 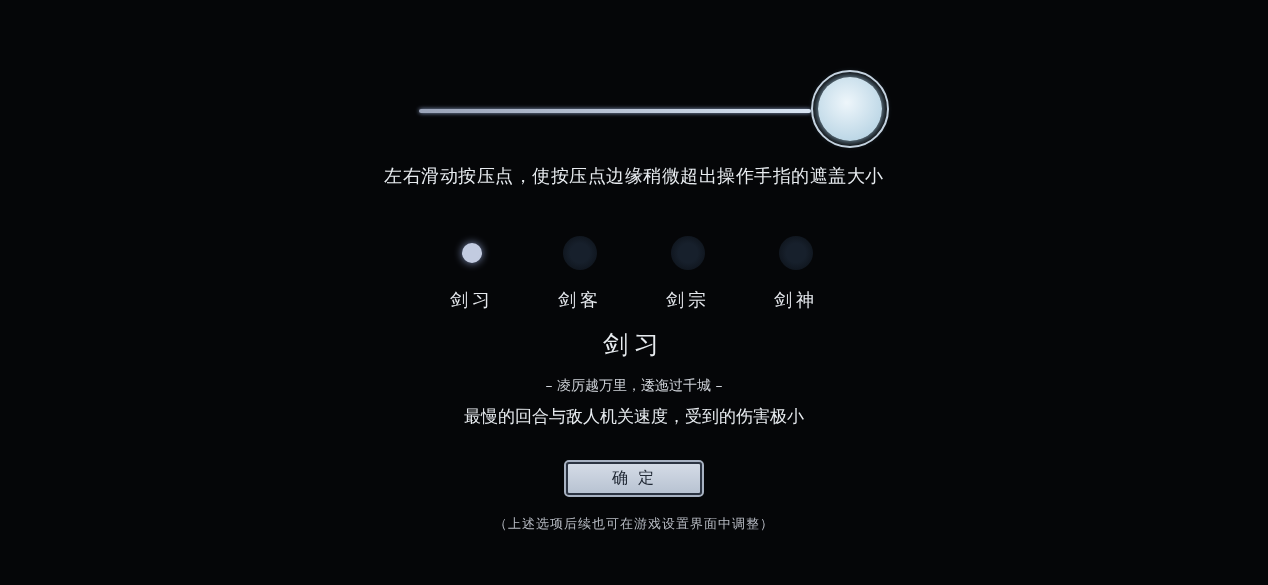 I want to click on confirm-button: 确 定, so click(x=634, y=478).